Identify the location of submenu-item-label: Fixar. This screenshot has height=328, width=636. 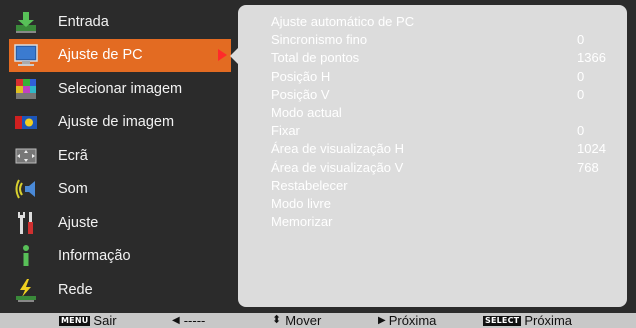
(285, 131).